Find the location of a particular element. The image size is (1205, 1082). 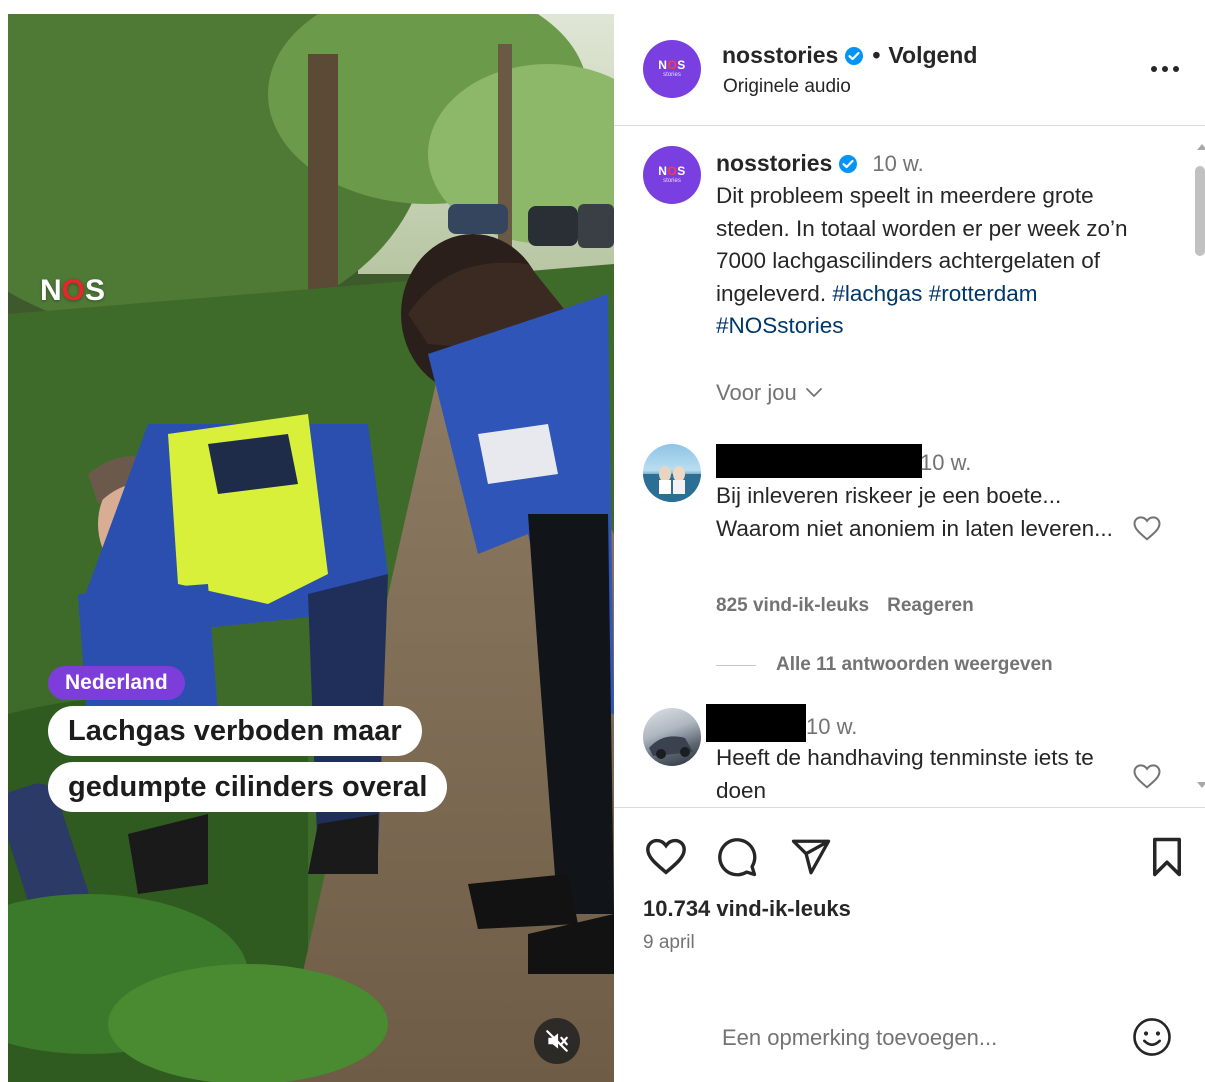

hashtag-link: #rotterdam is located at coordinates (983, 293).